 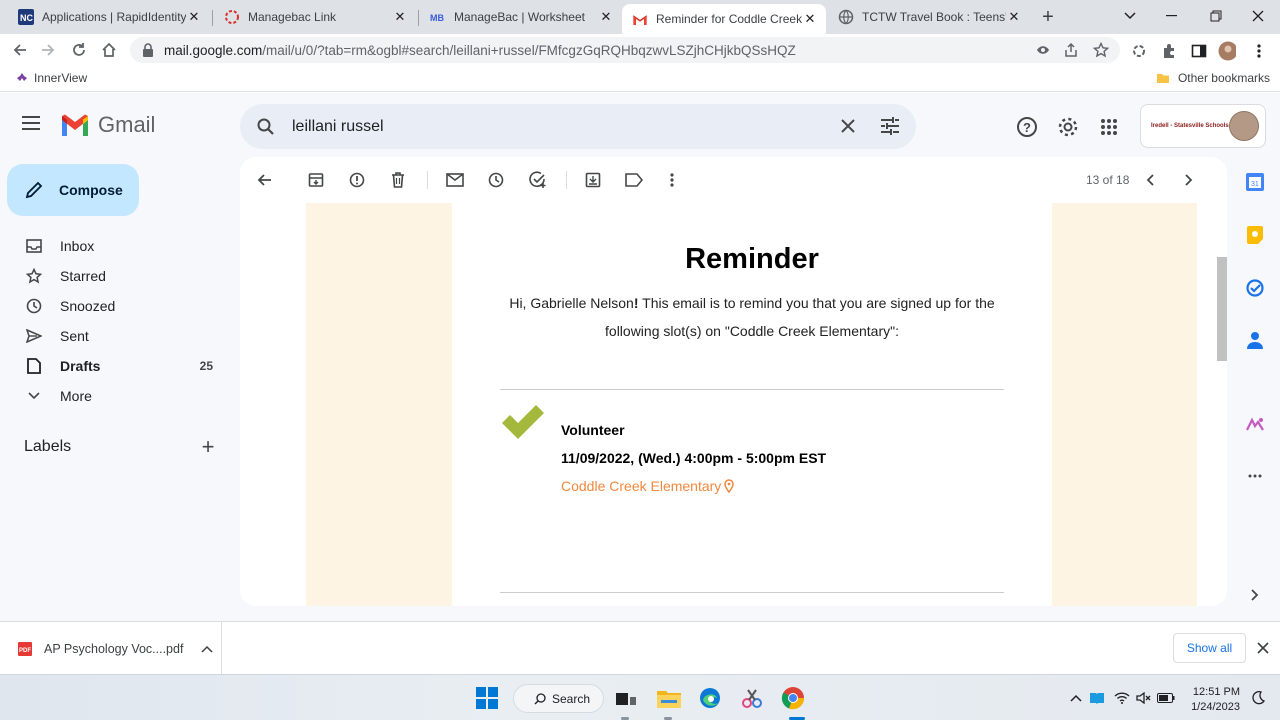 I want to click on chevron-up-icon, so click(x=207, y=649).